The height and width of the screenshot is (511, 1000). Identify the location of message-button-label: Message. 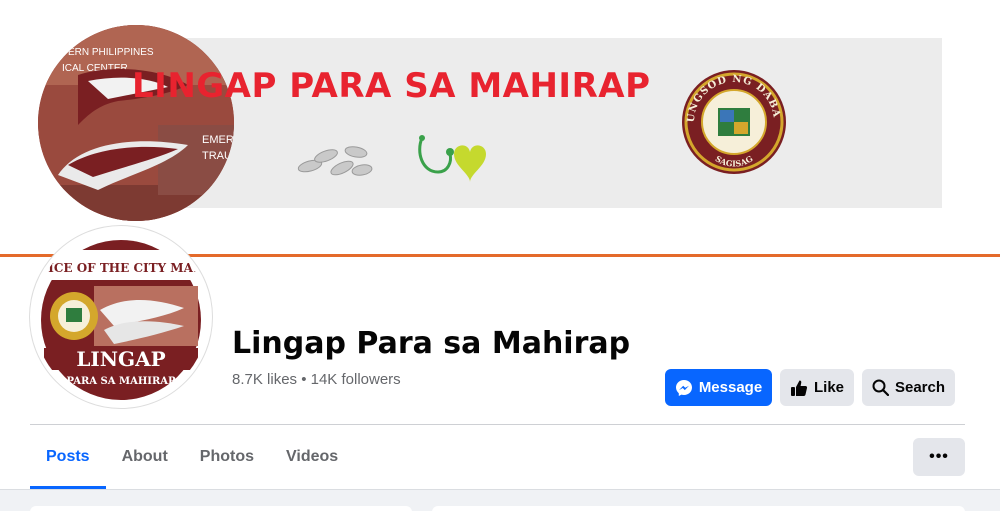
(730, 387).